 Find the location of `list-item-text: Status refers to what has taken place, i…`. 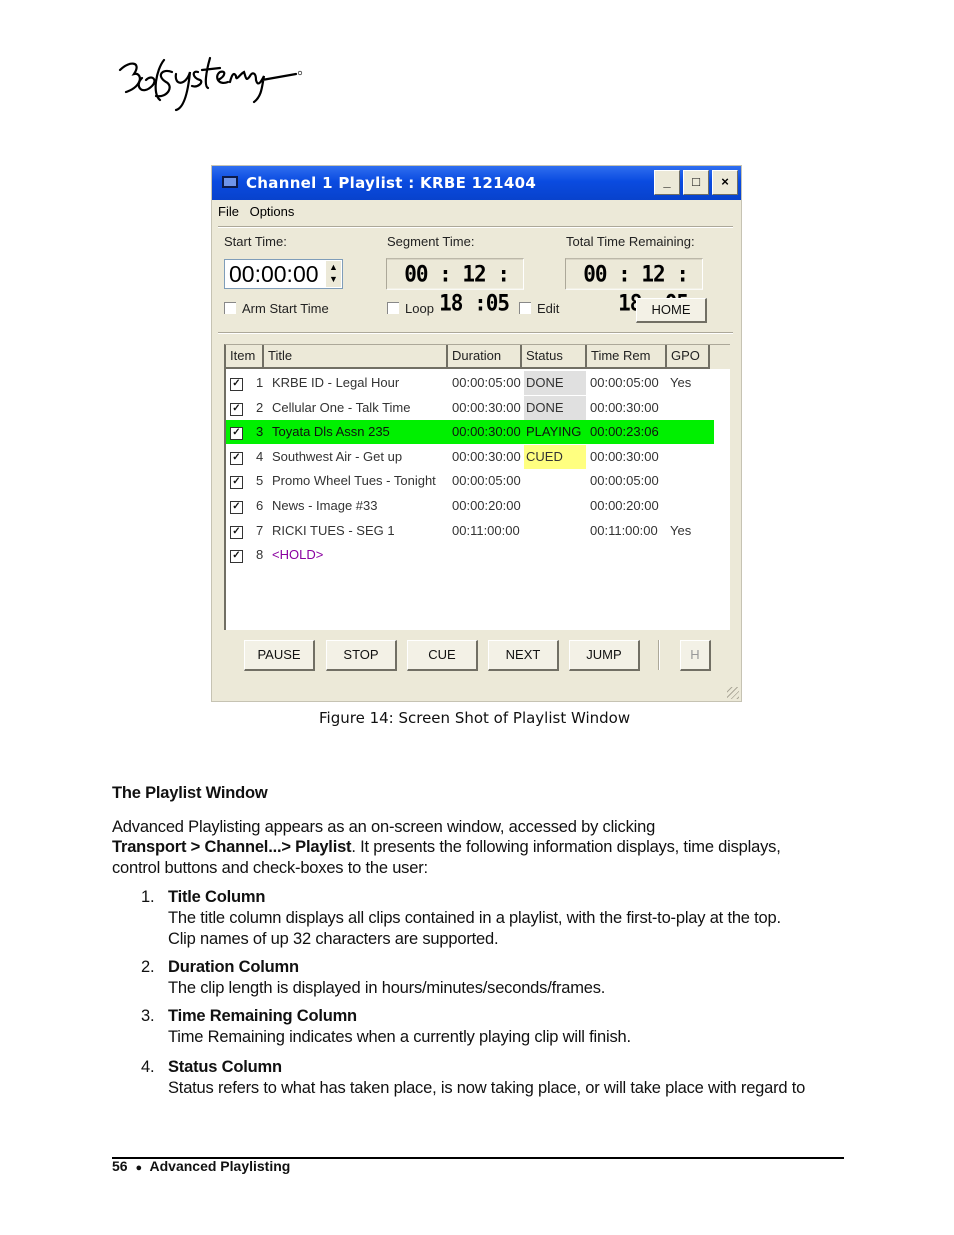

list-item-text: Status refers to what has taken place, i… is located at coordinates (487, 1088).